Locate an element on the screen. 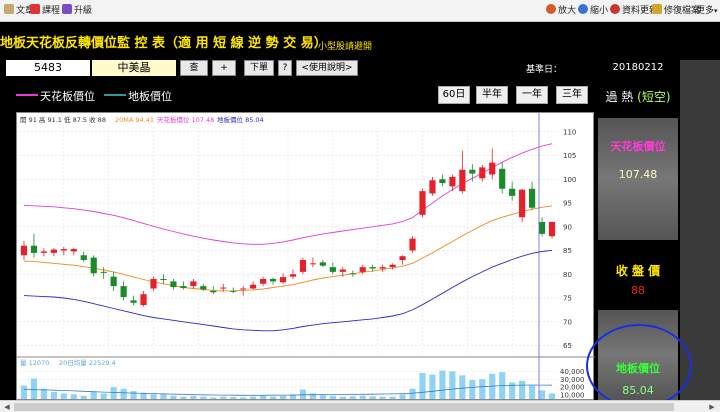 Image resolution: width=720 pixels, height=412 pixels. add-button: + is located at coordinates (224, 68).